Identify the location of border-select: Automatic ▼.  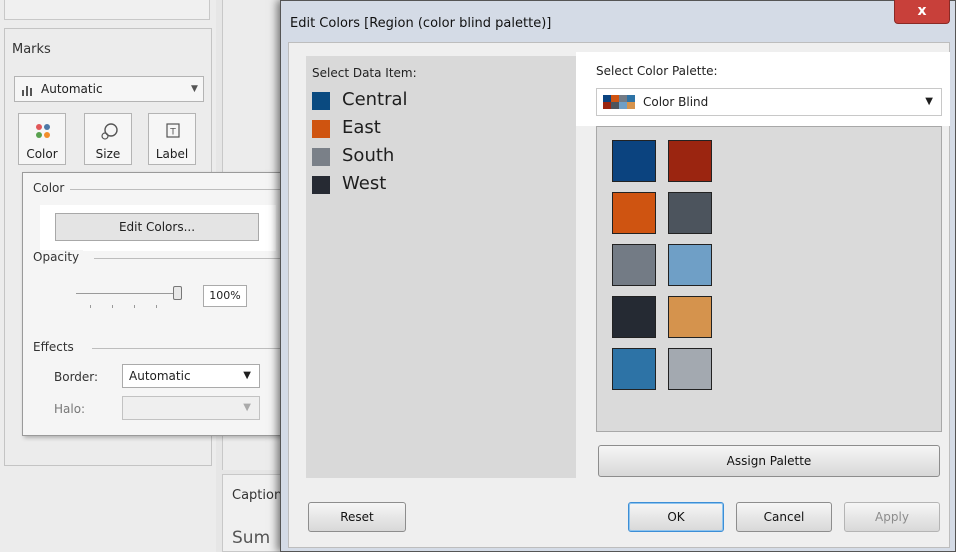
(191, 376).